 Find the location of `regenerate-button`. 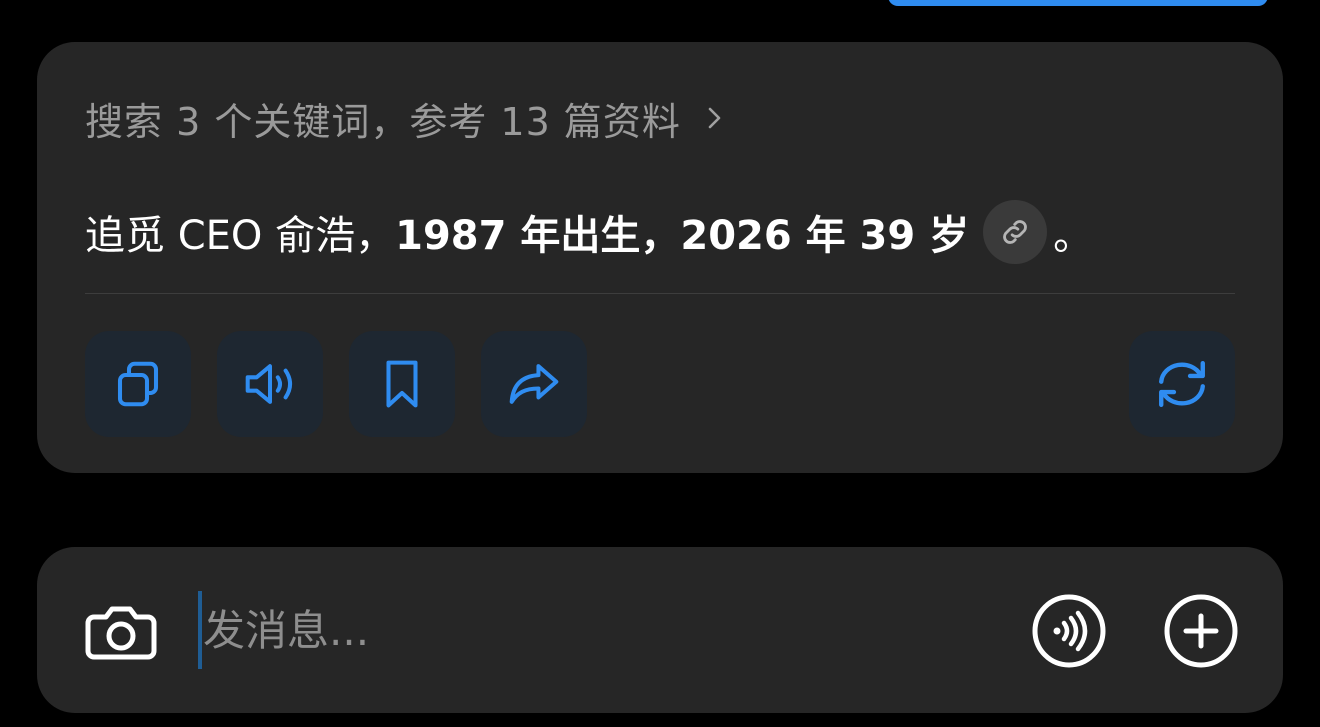

regenerate-button is located at coordinates (1182, 384).